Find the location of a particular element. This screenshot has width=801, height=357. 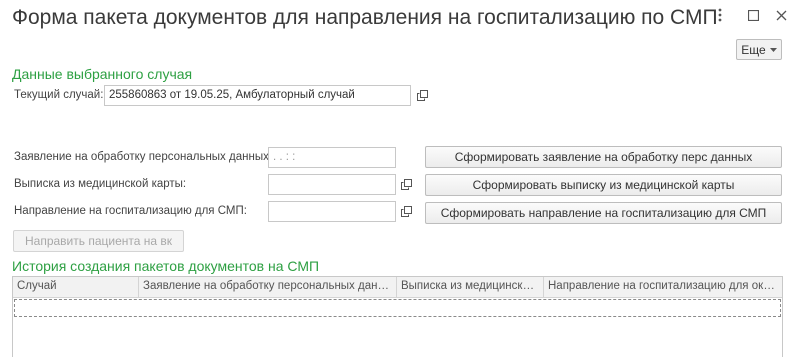

consent-date-field: . . : : is located at coordinates (332, 157).